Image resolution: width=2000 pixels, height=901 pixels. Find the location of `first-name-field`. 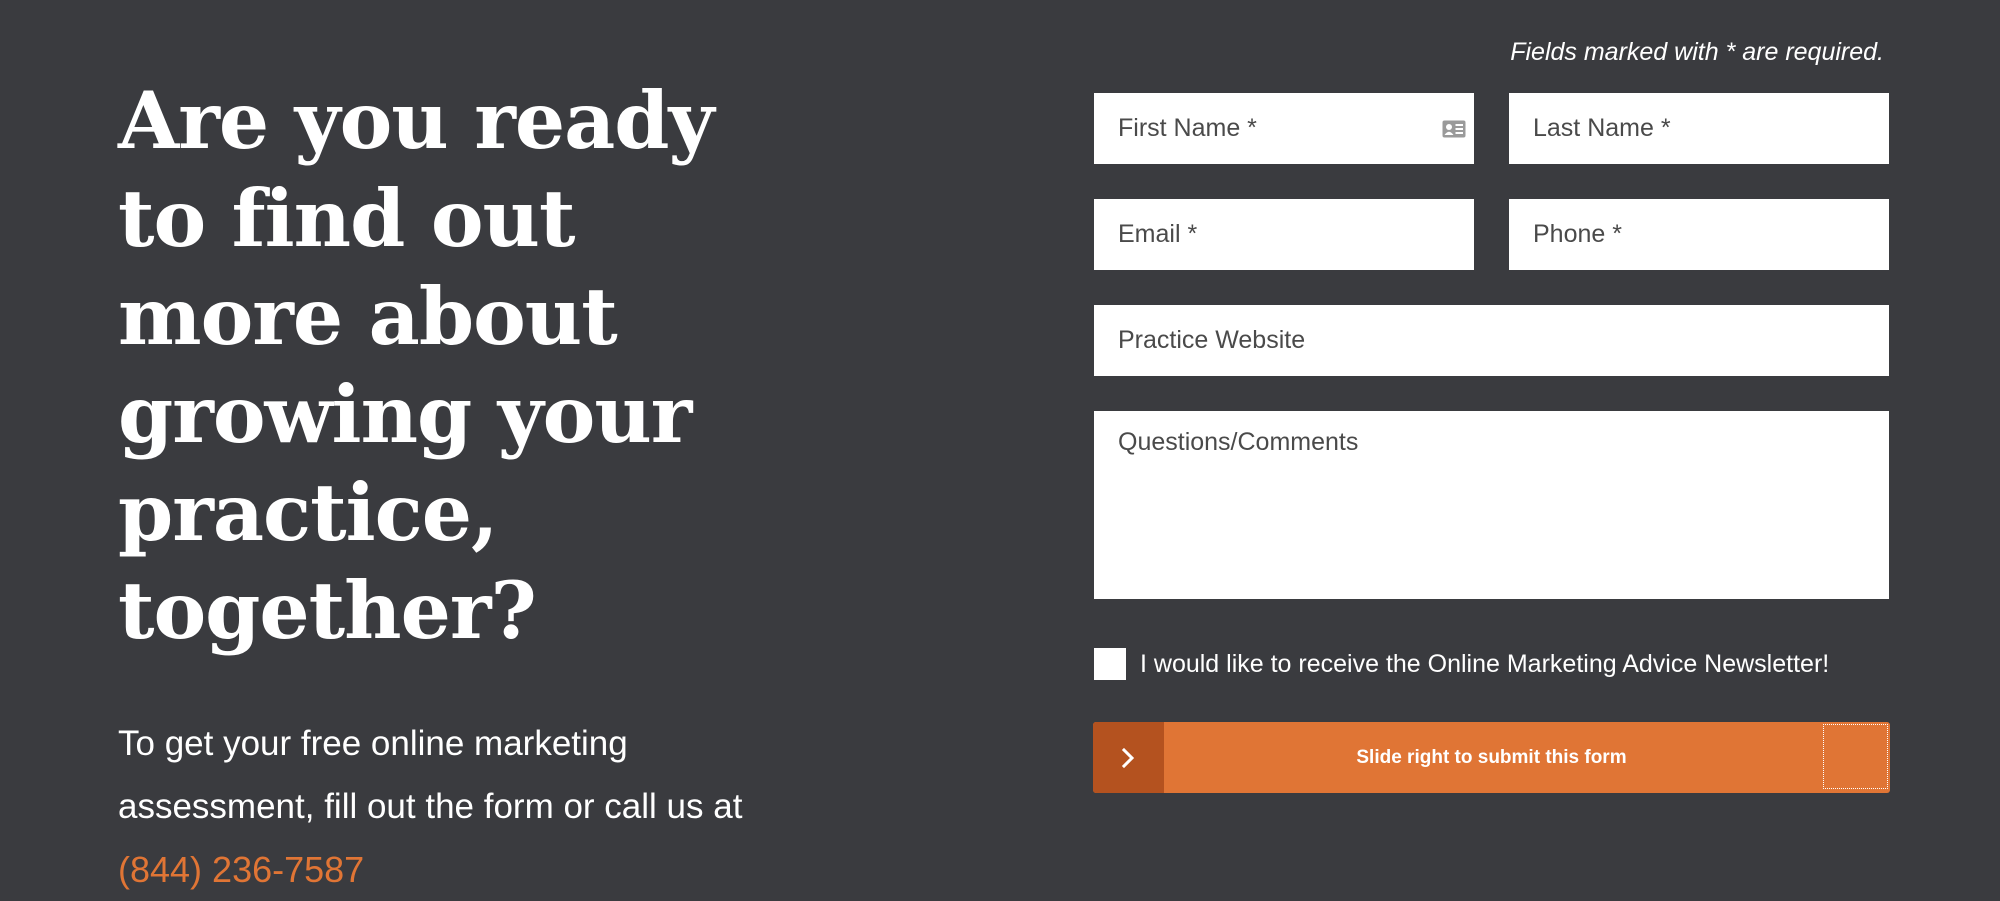

first-name-field is located at coordinates (1284, 128).